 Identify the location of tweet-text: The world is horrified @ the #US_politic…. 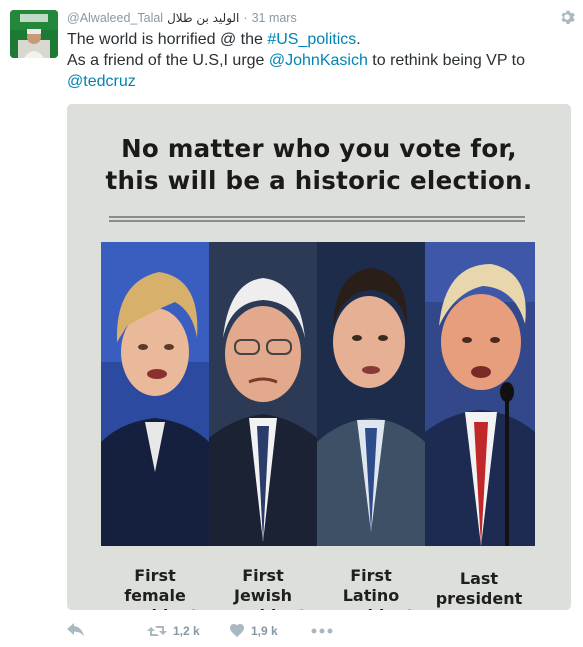
(317, 60).